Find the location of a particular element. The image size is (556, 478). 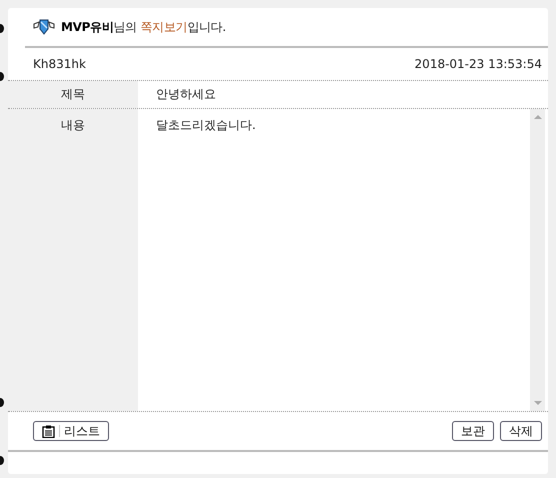

action-button: 삭제 is located at coordinates (521, 431).